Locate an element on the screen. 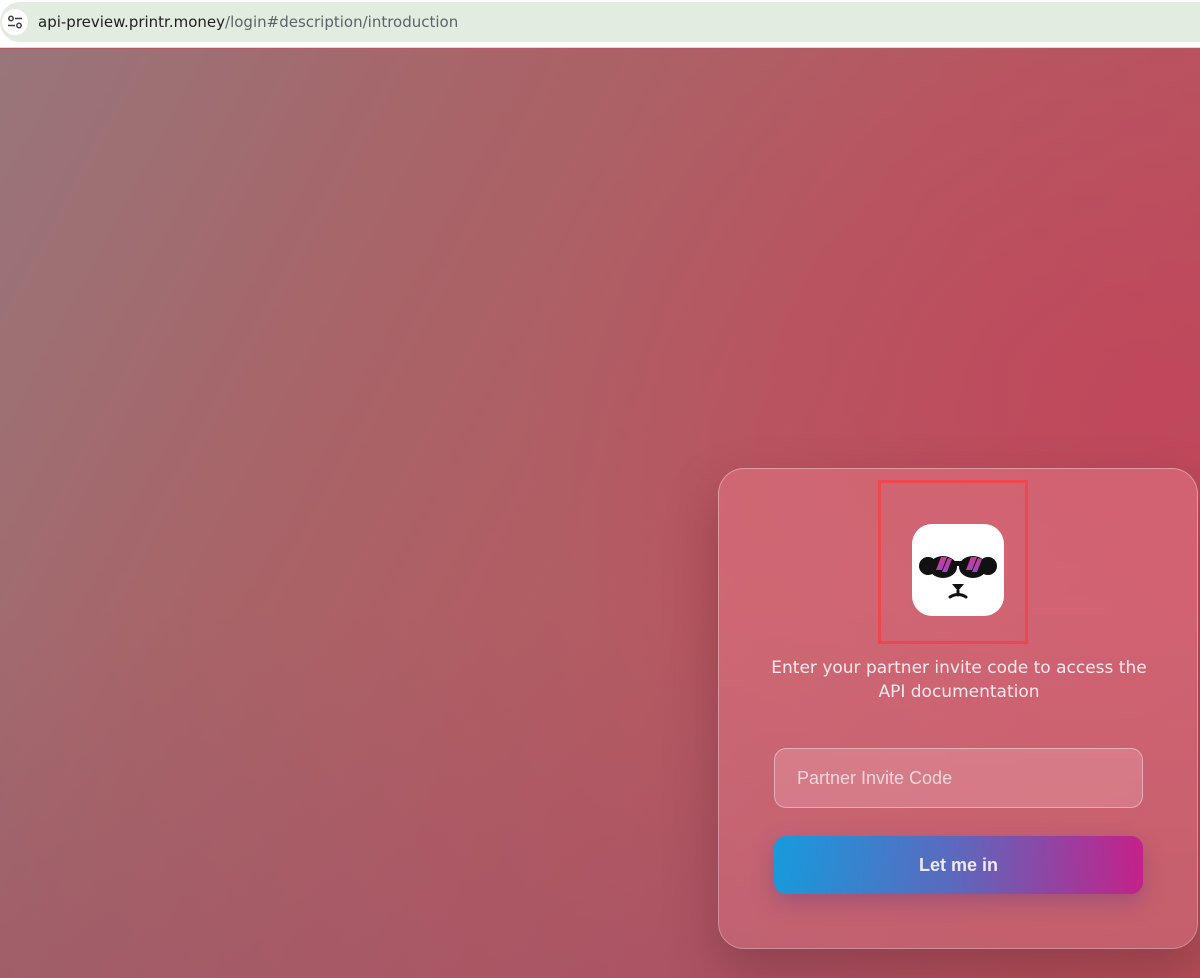 Image resolution: width=1200 pixels, height=978 pixels. partner-invite-code-input is located at coordinates (958, 778).